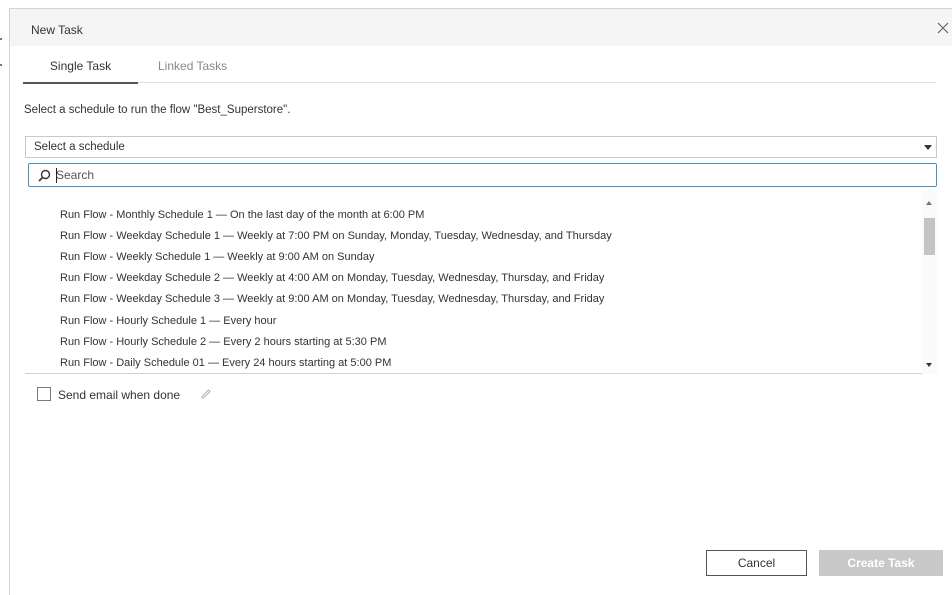 The height and width of the screenshot is (595, 952). What do you see at coordinates (206, 394) in the screenshot?
I see `pencil-icon` at bounding box center [206, 394].